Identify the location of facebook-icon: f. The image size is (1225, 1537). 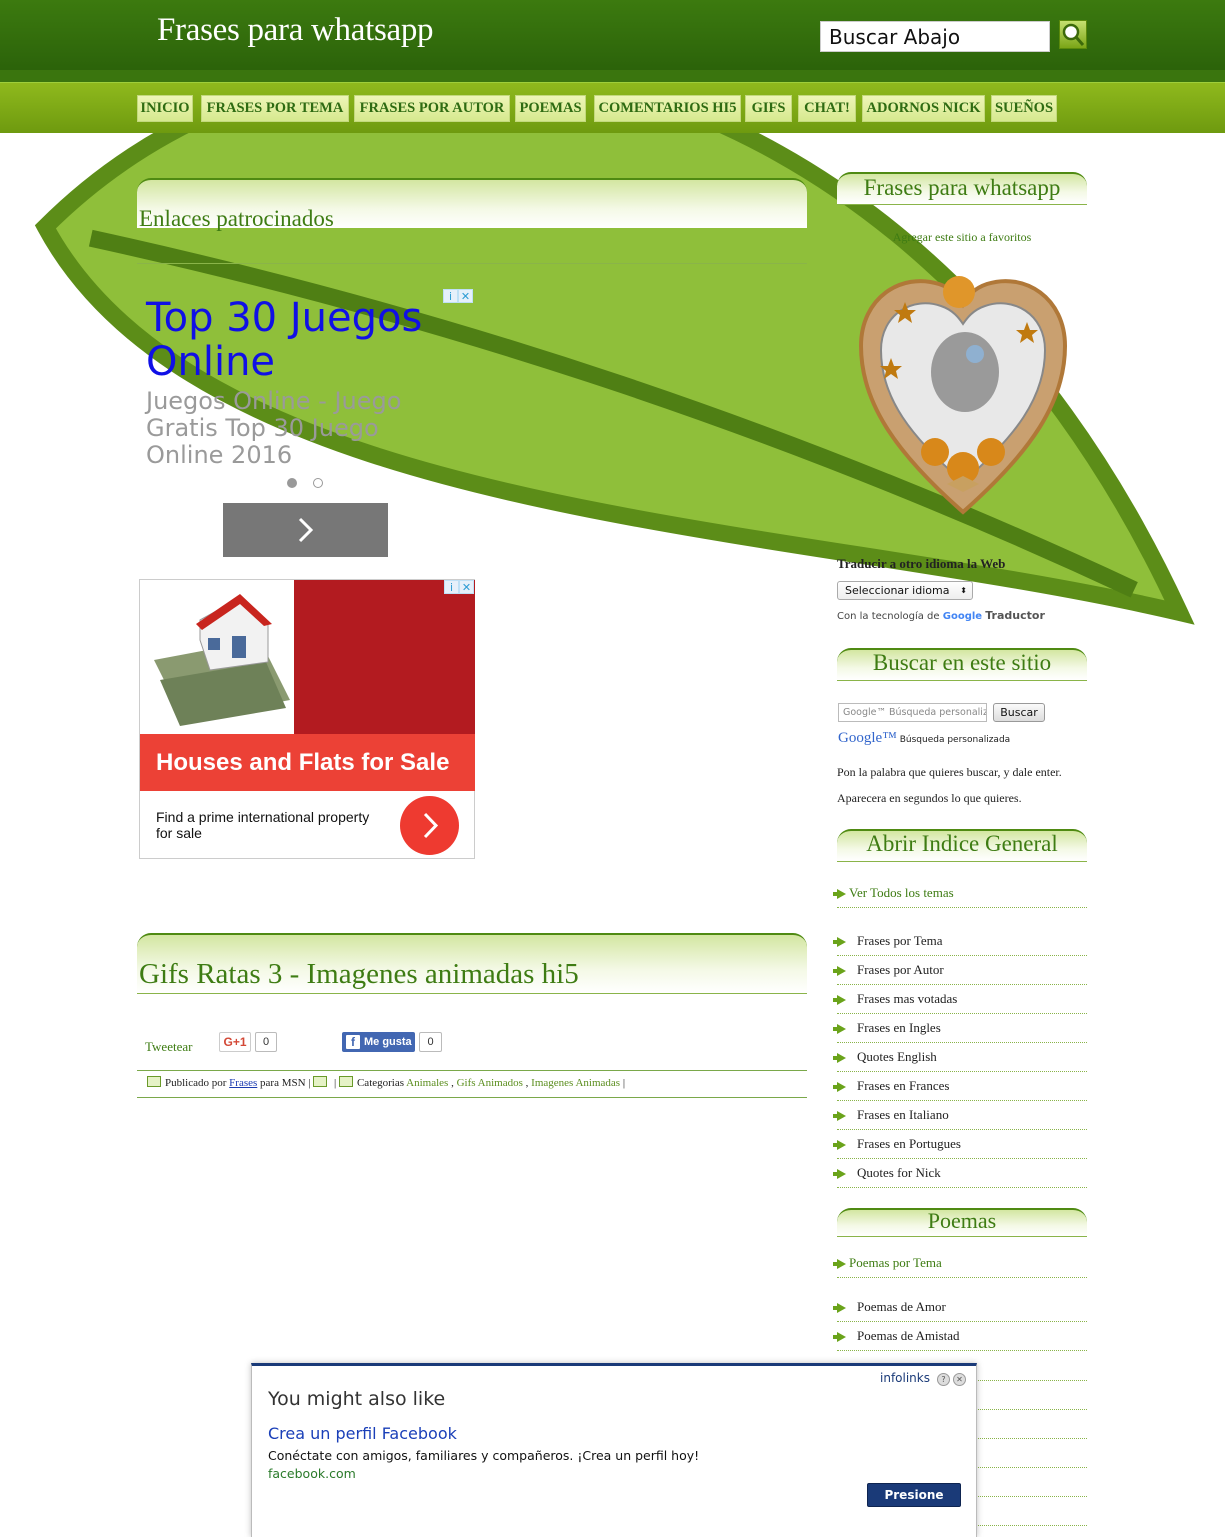
(353, 1042).